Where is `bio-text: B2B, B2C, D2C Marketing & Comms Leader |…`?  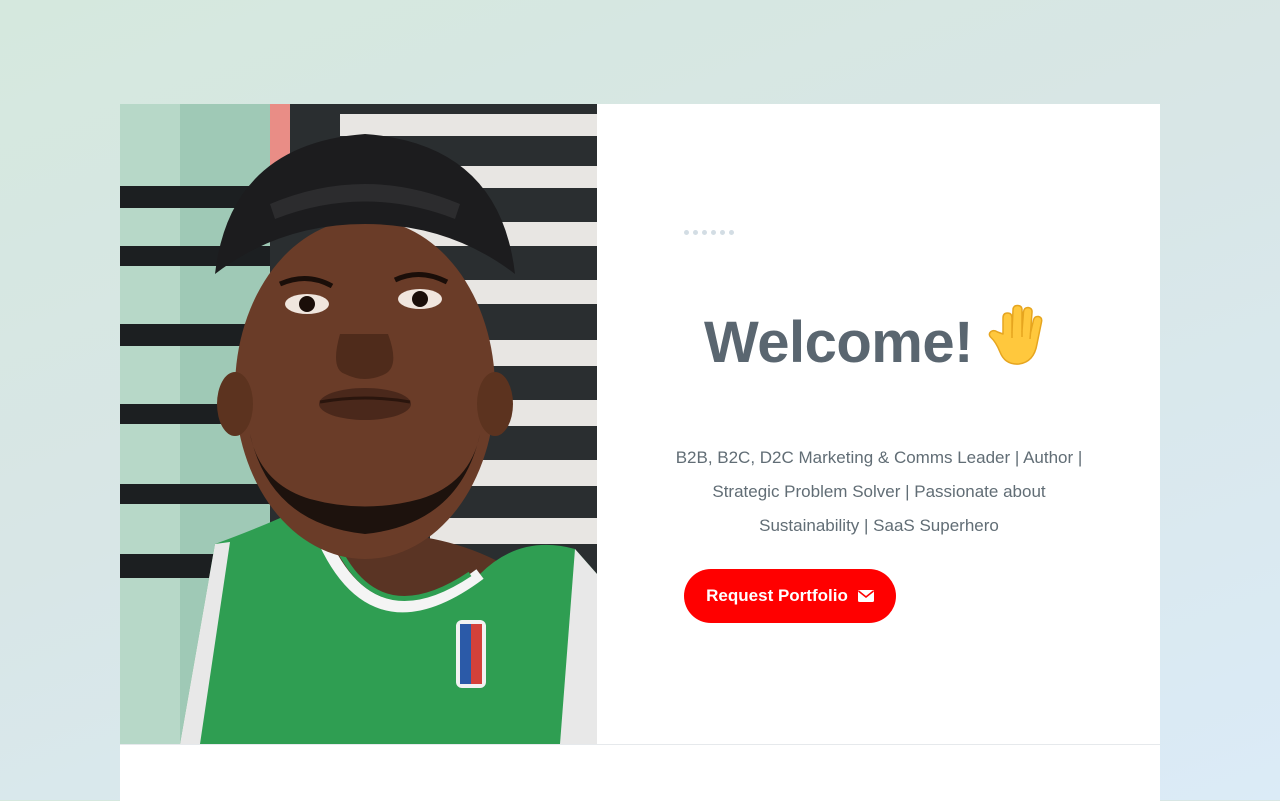
bio-text: B2B, B2C, D2C Marketing & Comms Leader |… is located at coordinates (879, 492).